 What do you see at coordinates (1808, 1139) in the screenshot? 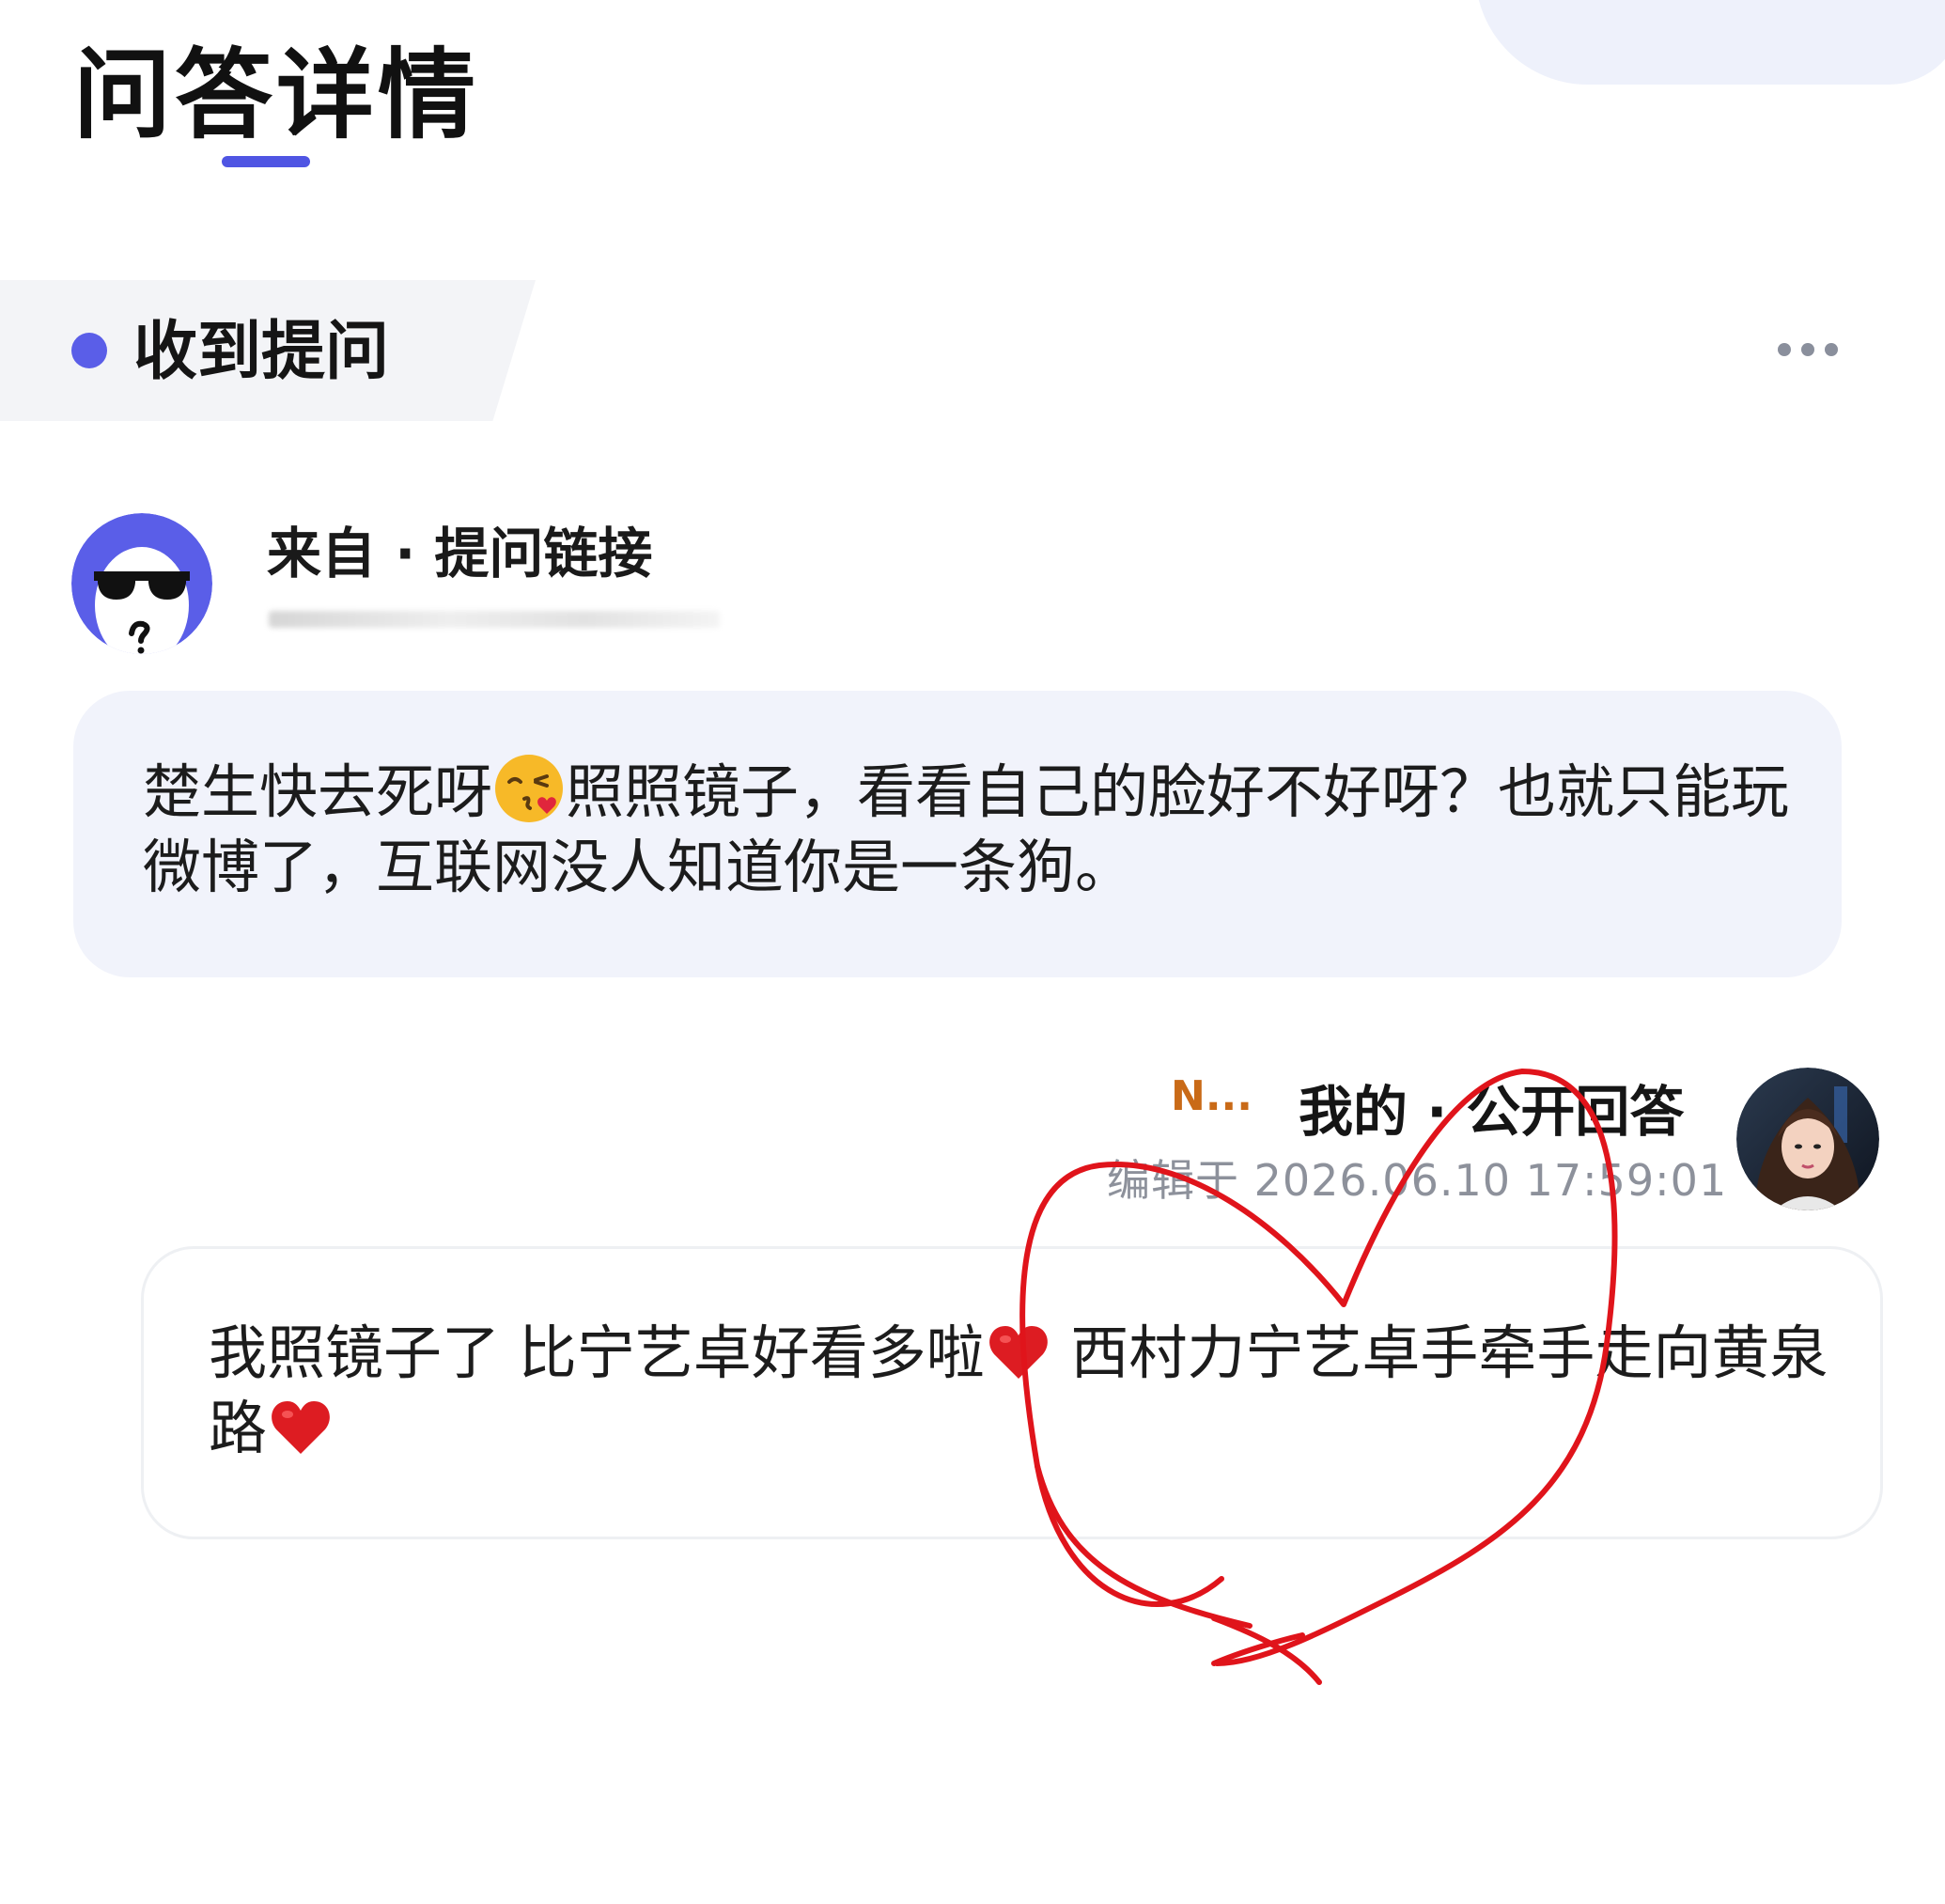
I see `user-avatar` at bounding box center [1808, 1139].